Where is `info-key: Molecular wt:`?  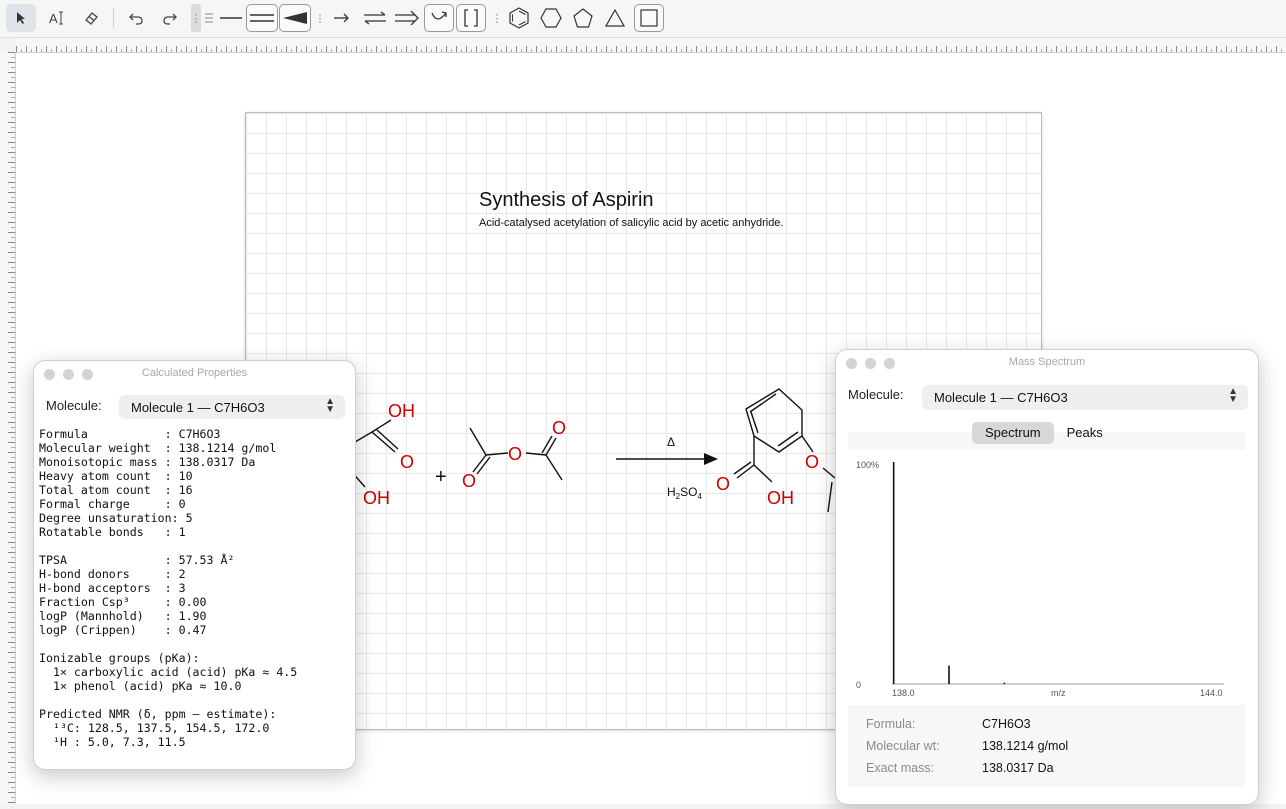 info-key: Molecular wt: is located at coordinates (903, 746).